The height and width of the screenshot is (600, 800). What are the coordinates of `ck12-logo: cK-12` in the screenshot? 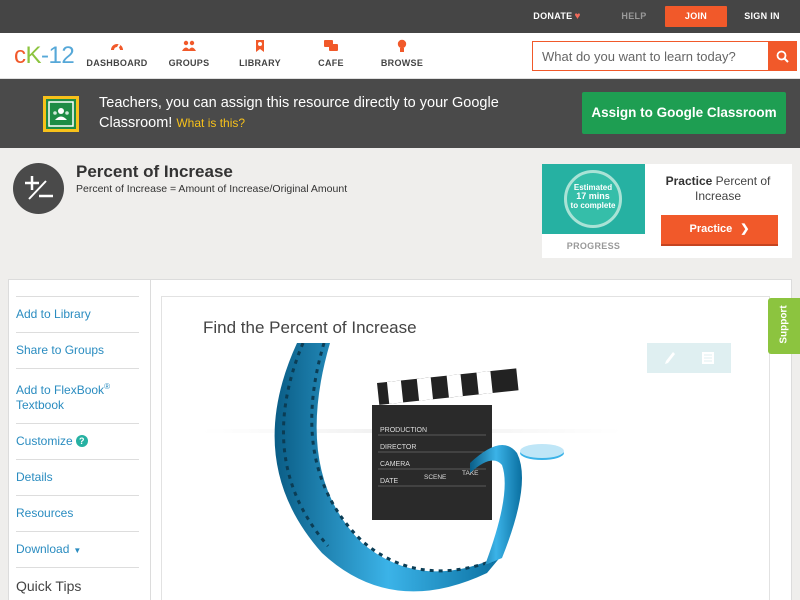 It's located at (44, 55).